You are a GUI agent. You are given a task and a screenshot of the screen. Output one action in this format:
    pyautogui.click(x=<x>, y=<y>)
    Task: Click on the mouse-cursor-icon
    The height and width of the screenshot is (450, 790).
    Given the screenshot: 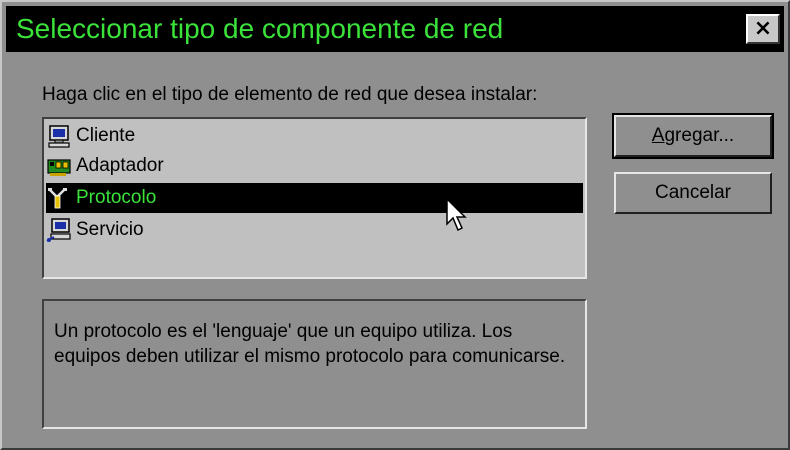 What is the action you would take?
    pyautogui.click(x=456, y=215)
    